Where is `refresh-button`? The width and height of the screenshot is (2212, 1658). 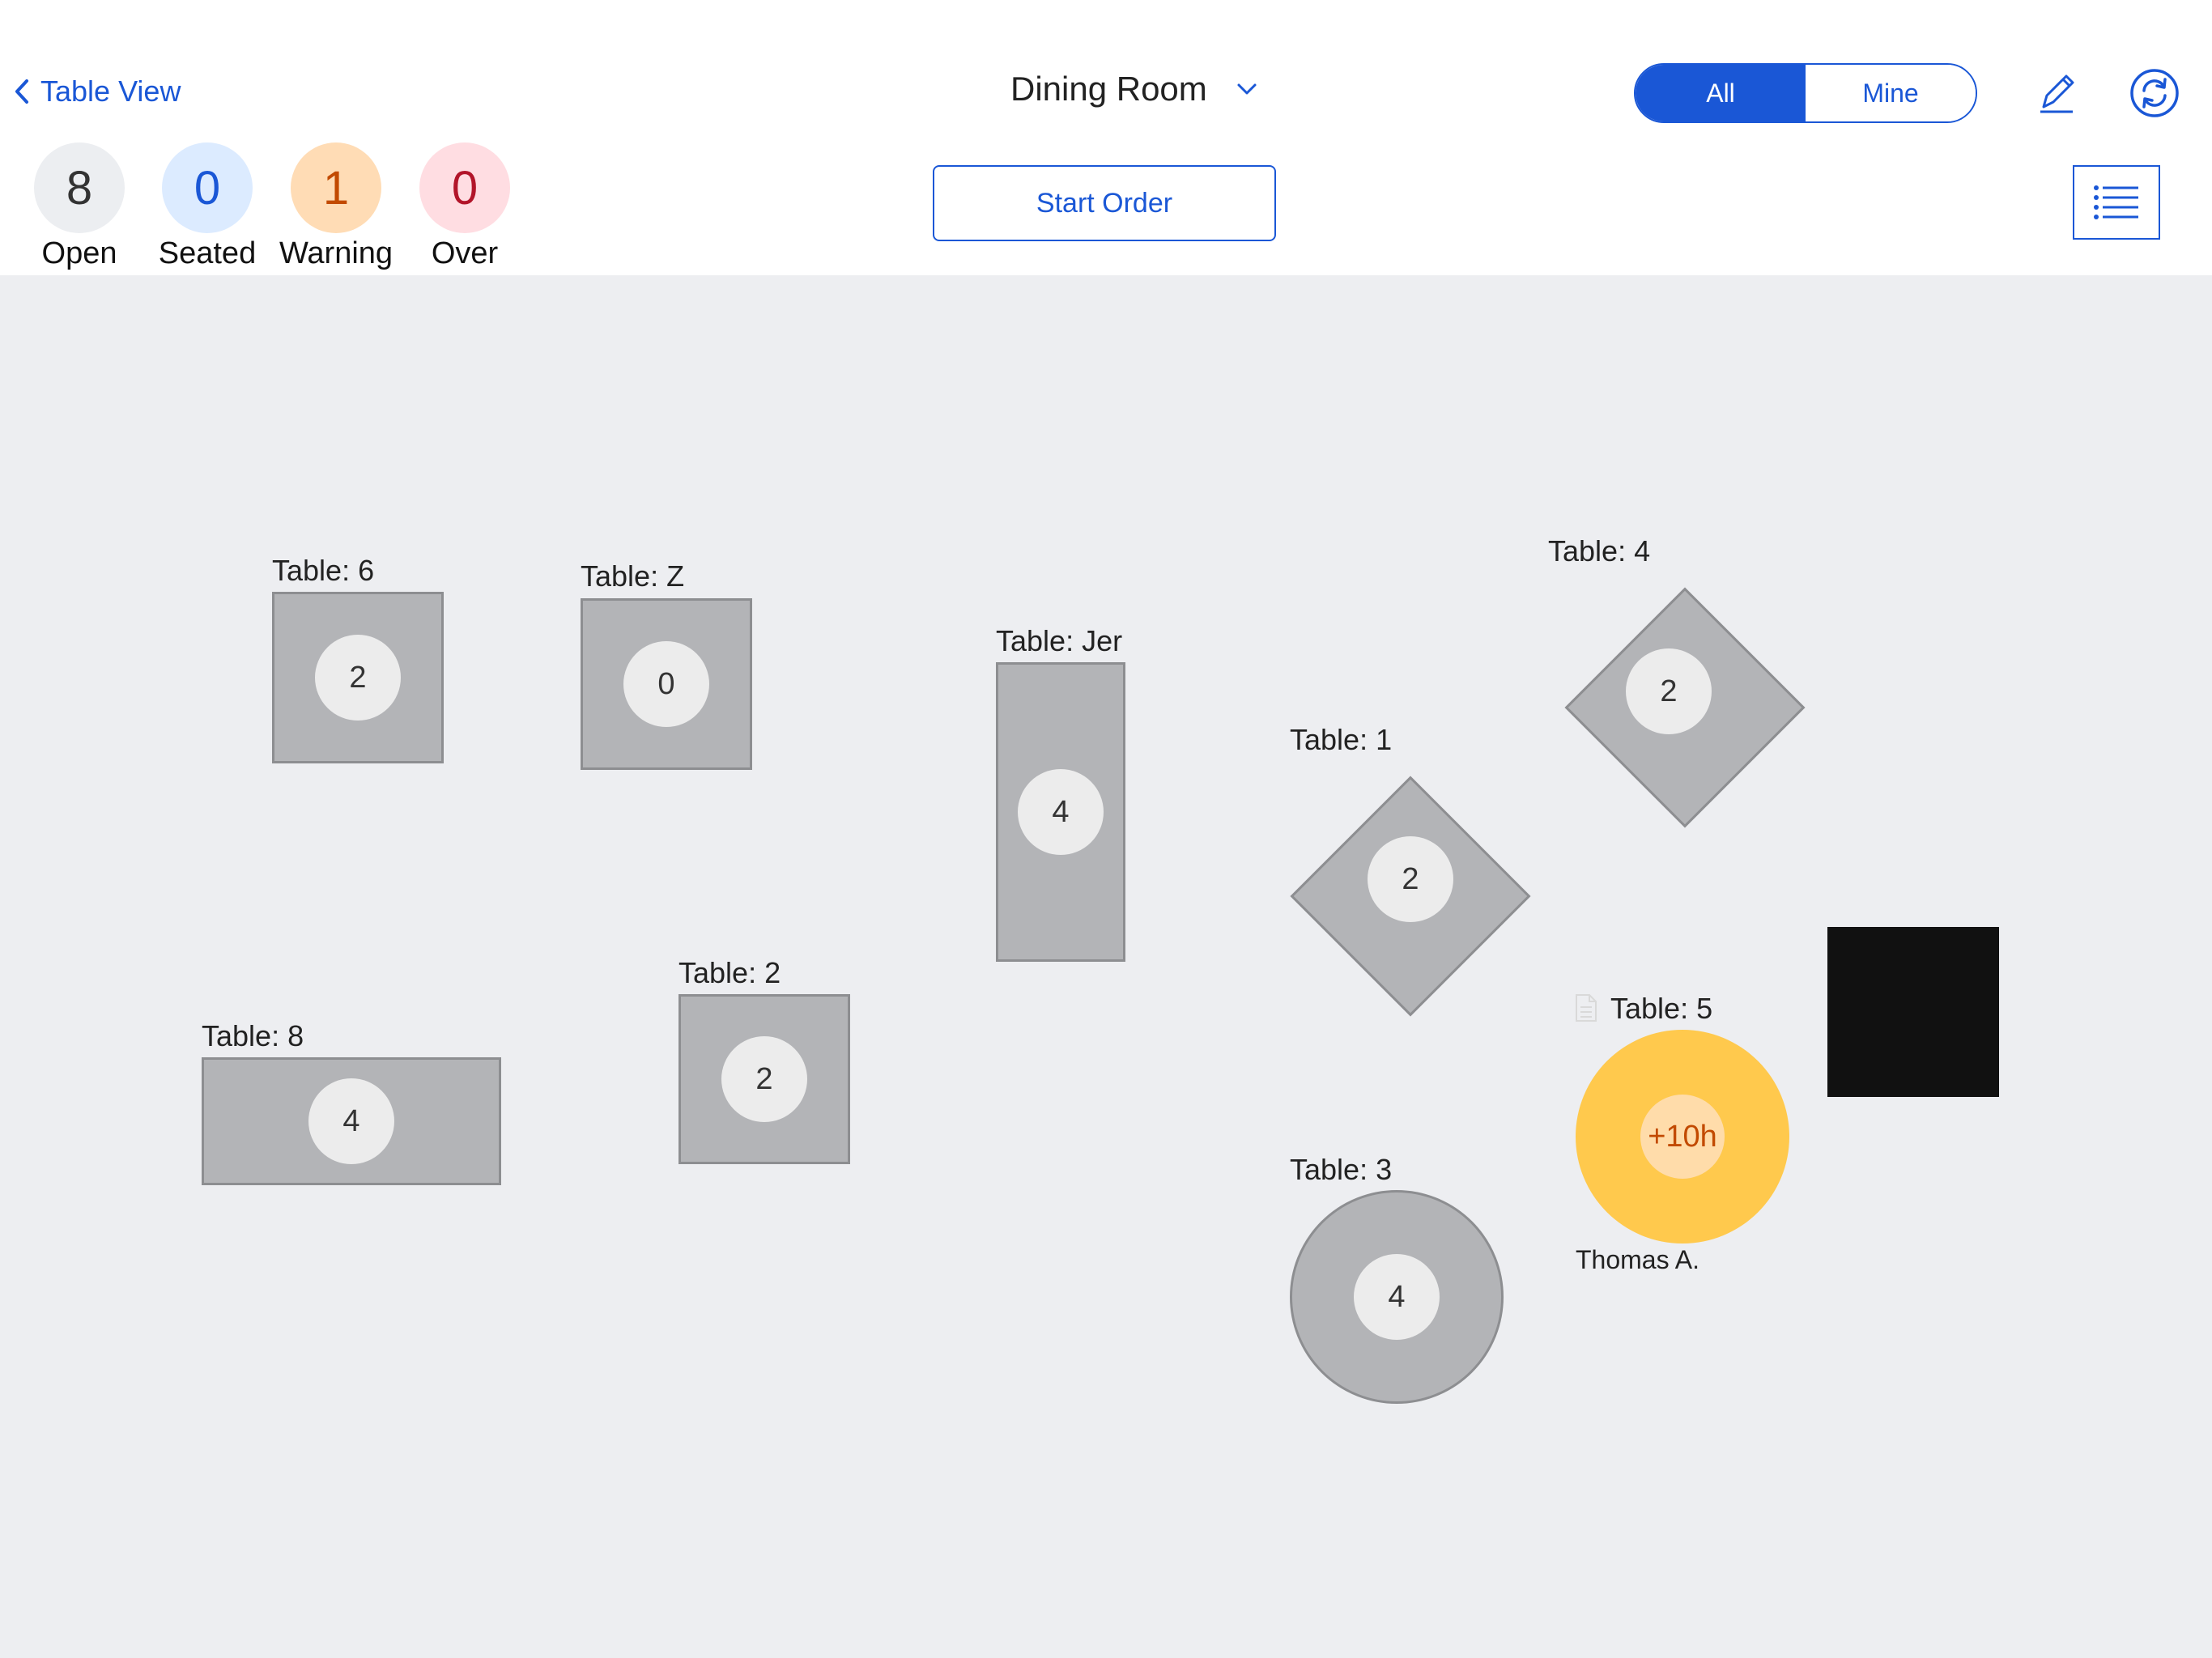 refresh-button is located at coordinates (2154, 95).